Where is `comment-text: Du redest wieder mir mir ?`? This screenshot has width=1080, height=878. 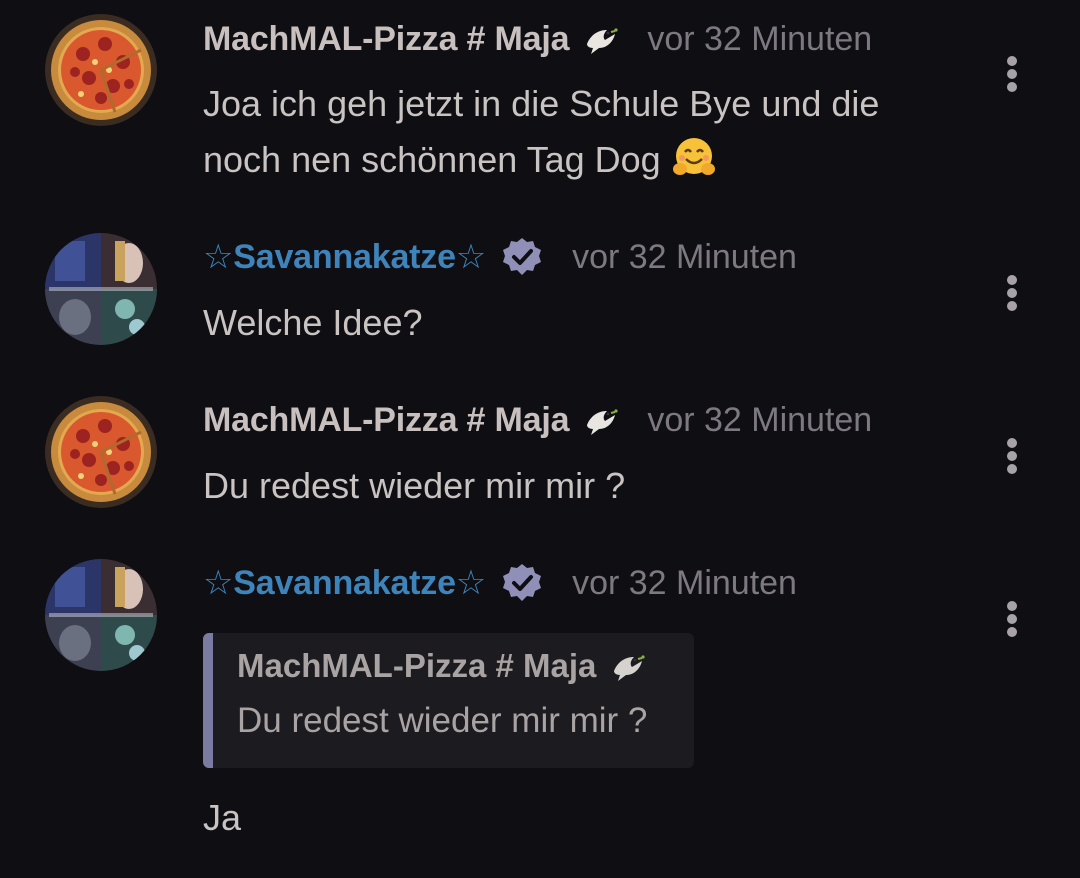 comment-text: Du redest wieder mir mir ? is located at coordinates (414, 485).